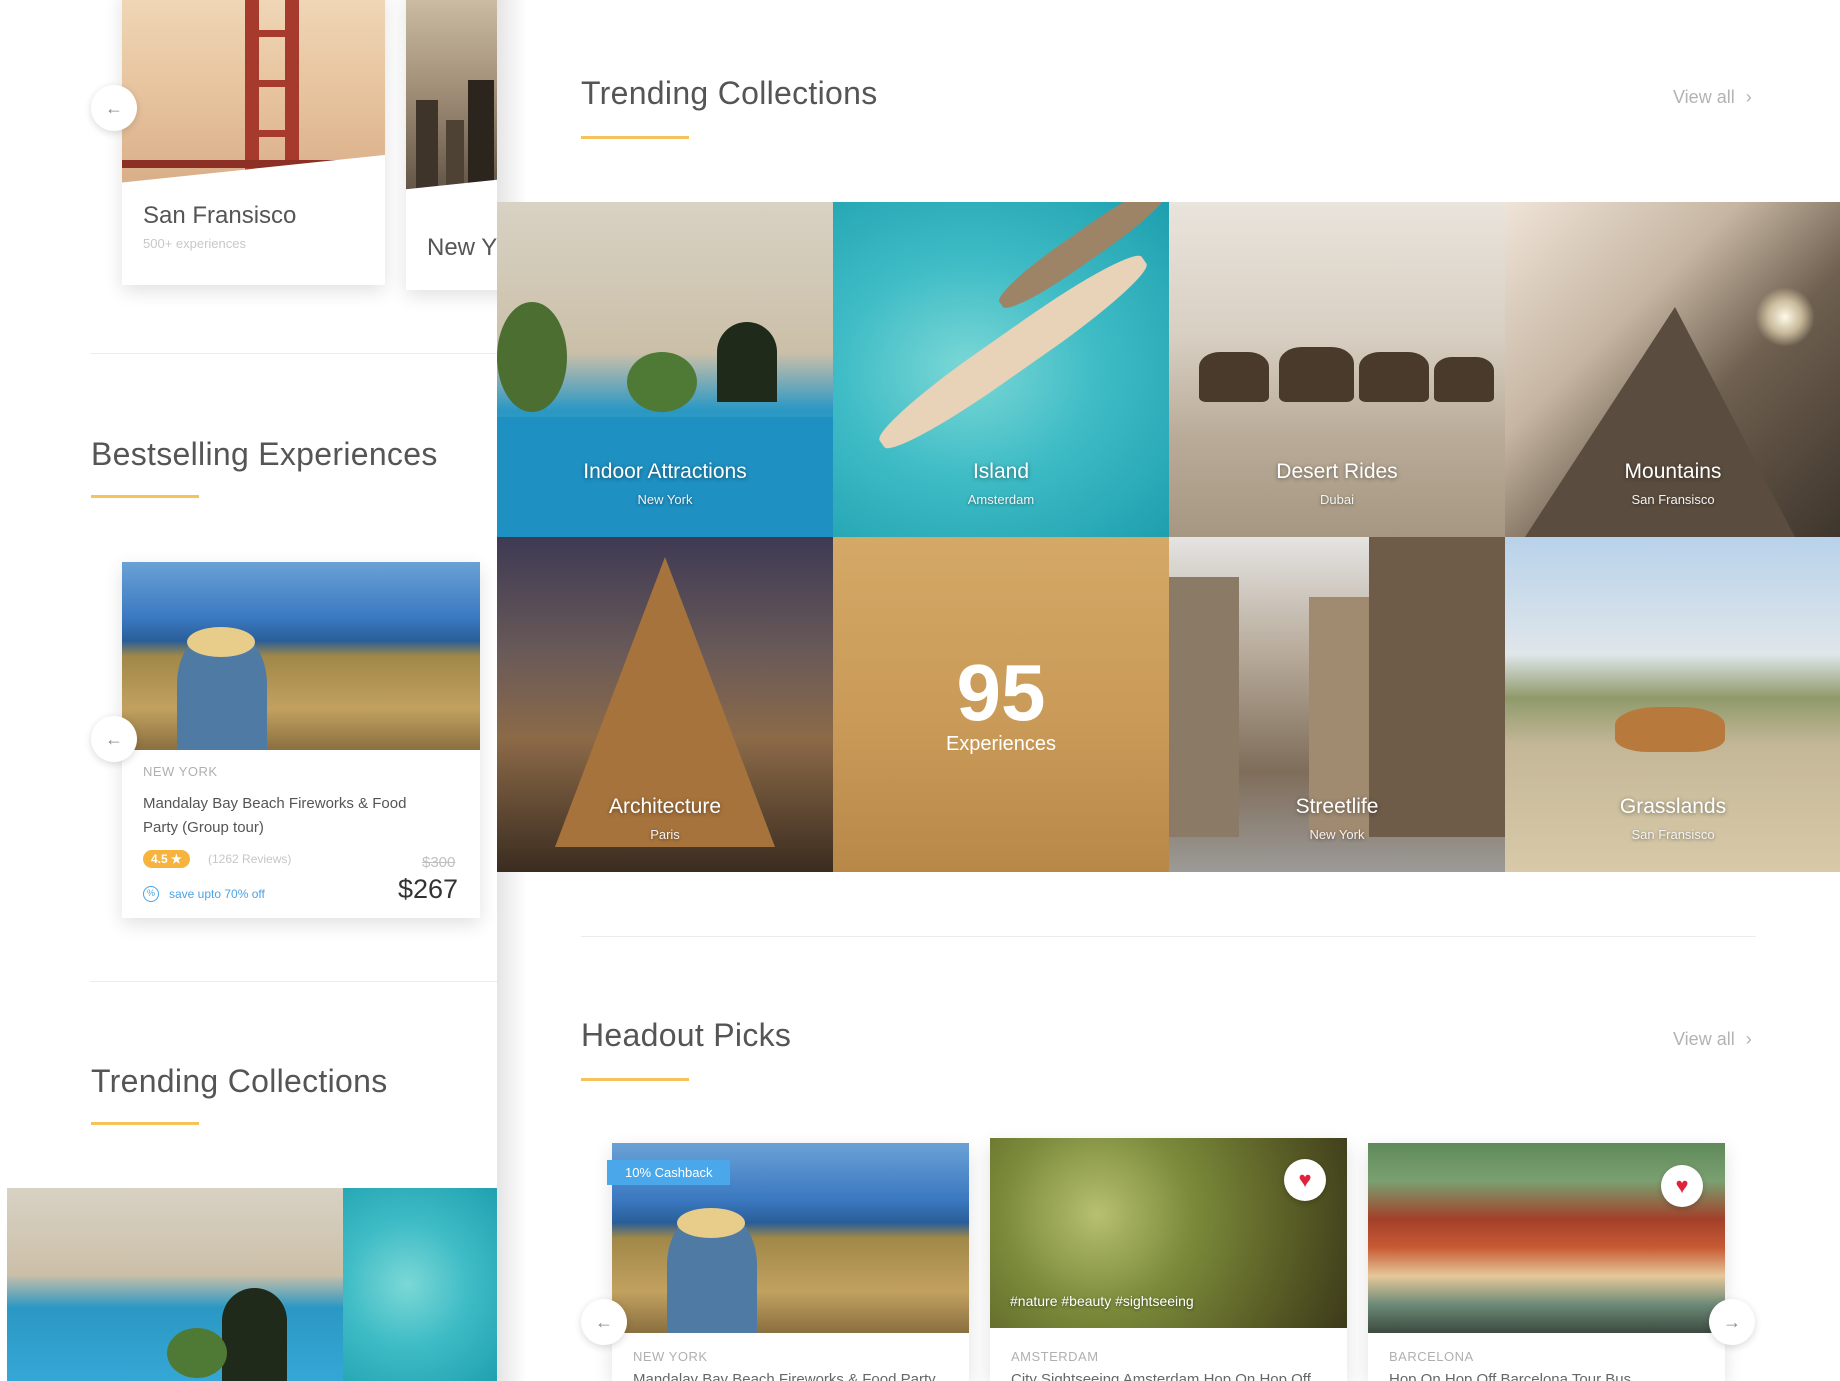 Image resolution: width=1840 pixels, height=1381 pixels. What do you see at coordinates (665, 806) in the screenshot?
I see `collection-name: Architecture` at bounding box center [665, 806].